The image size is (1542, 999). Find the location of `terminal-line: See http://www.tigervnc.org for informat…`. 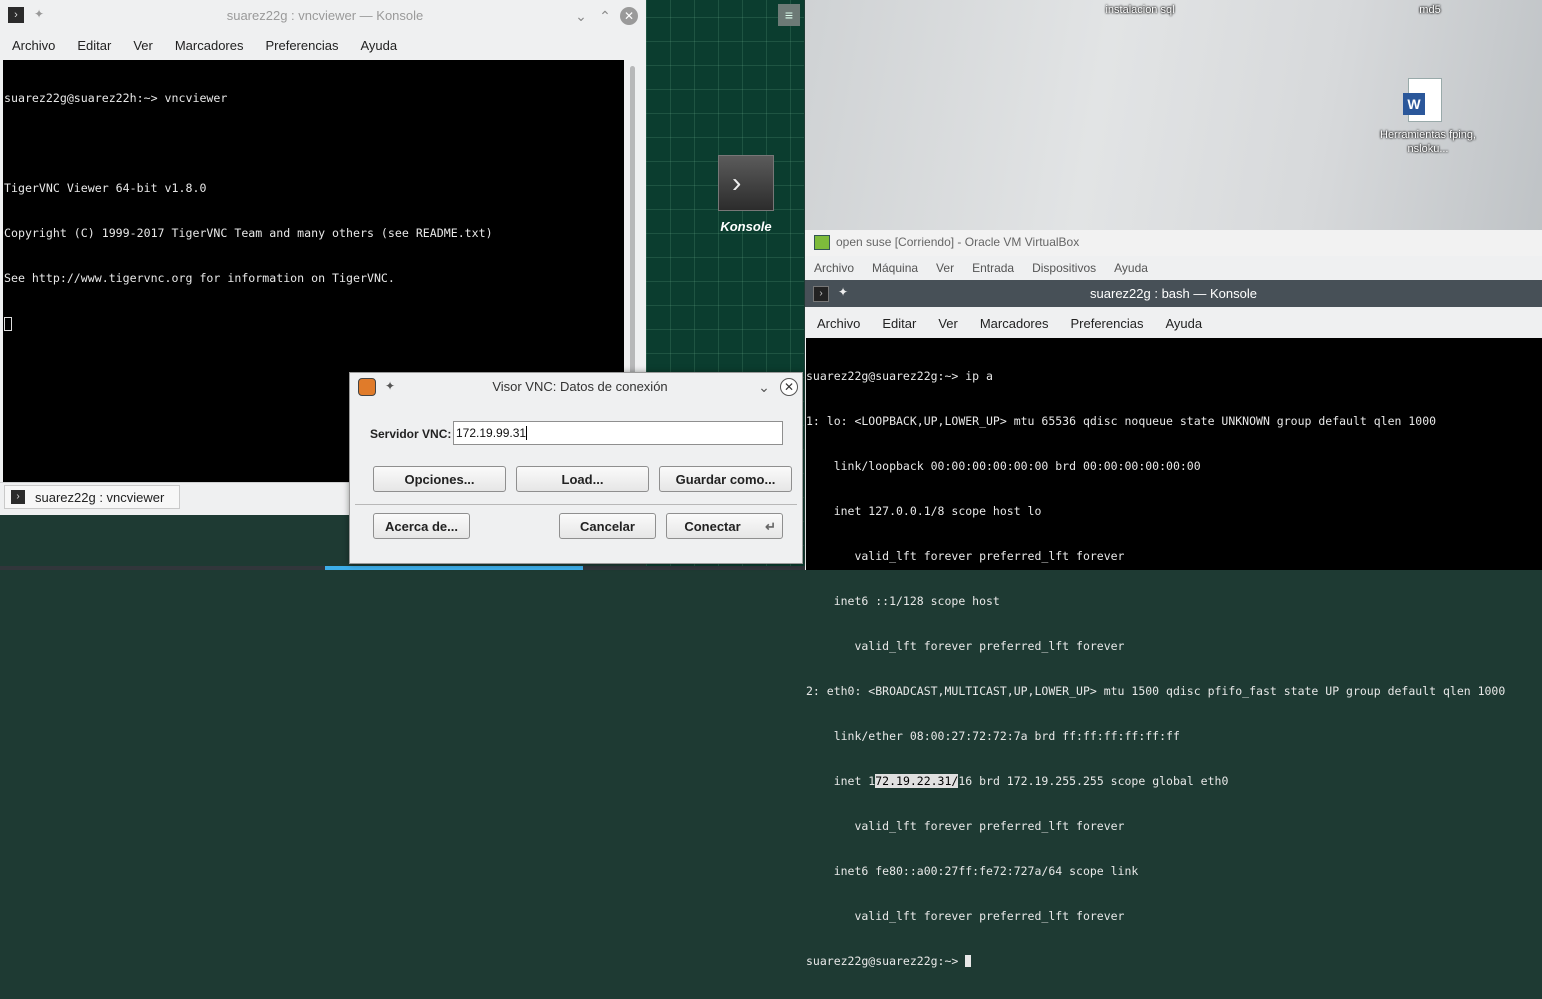

terminal-line: See http://www.tigervnc.org for informat… is located at coordinates (199, 278).